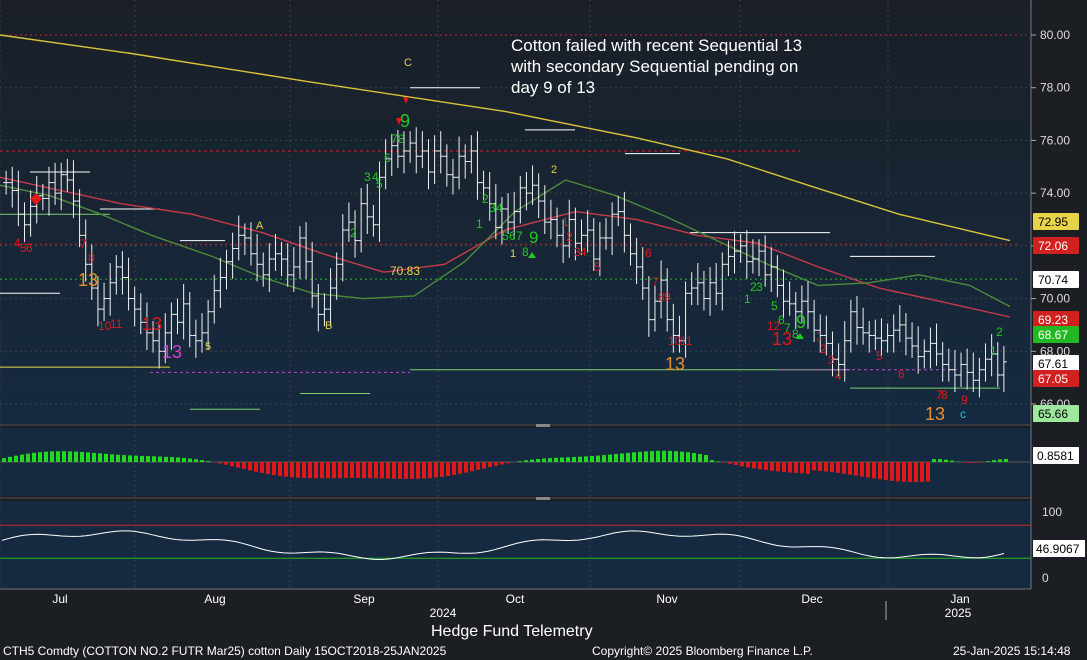  I want to click on x-month-label: Oct, so click(515, 599).